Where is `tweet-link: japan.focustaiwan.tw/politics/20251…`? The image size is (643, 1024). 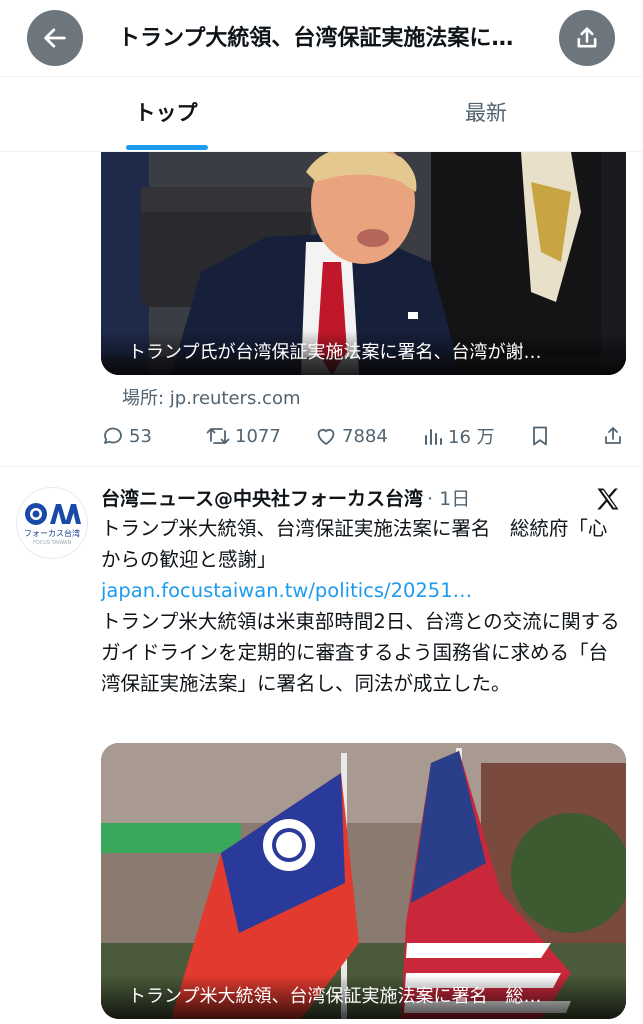 tweet-link: japan.focustaiwan.tw/politics/20251… is located at coordinates (361, 590).